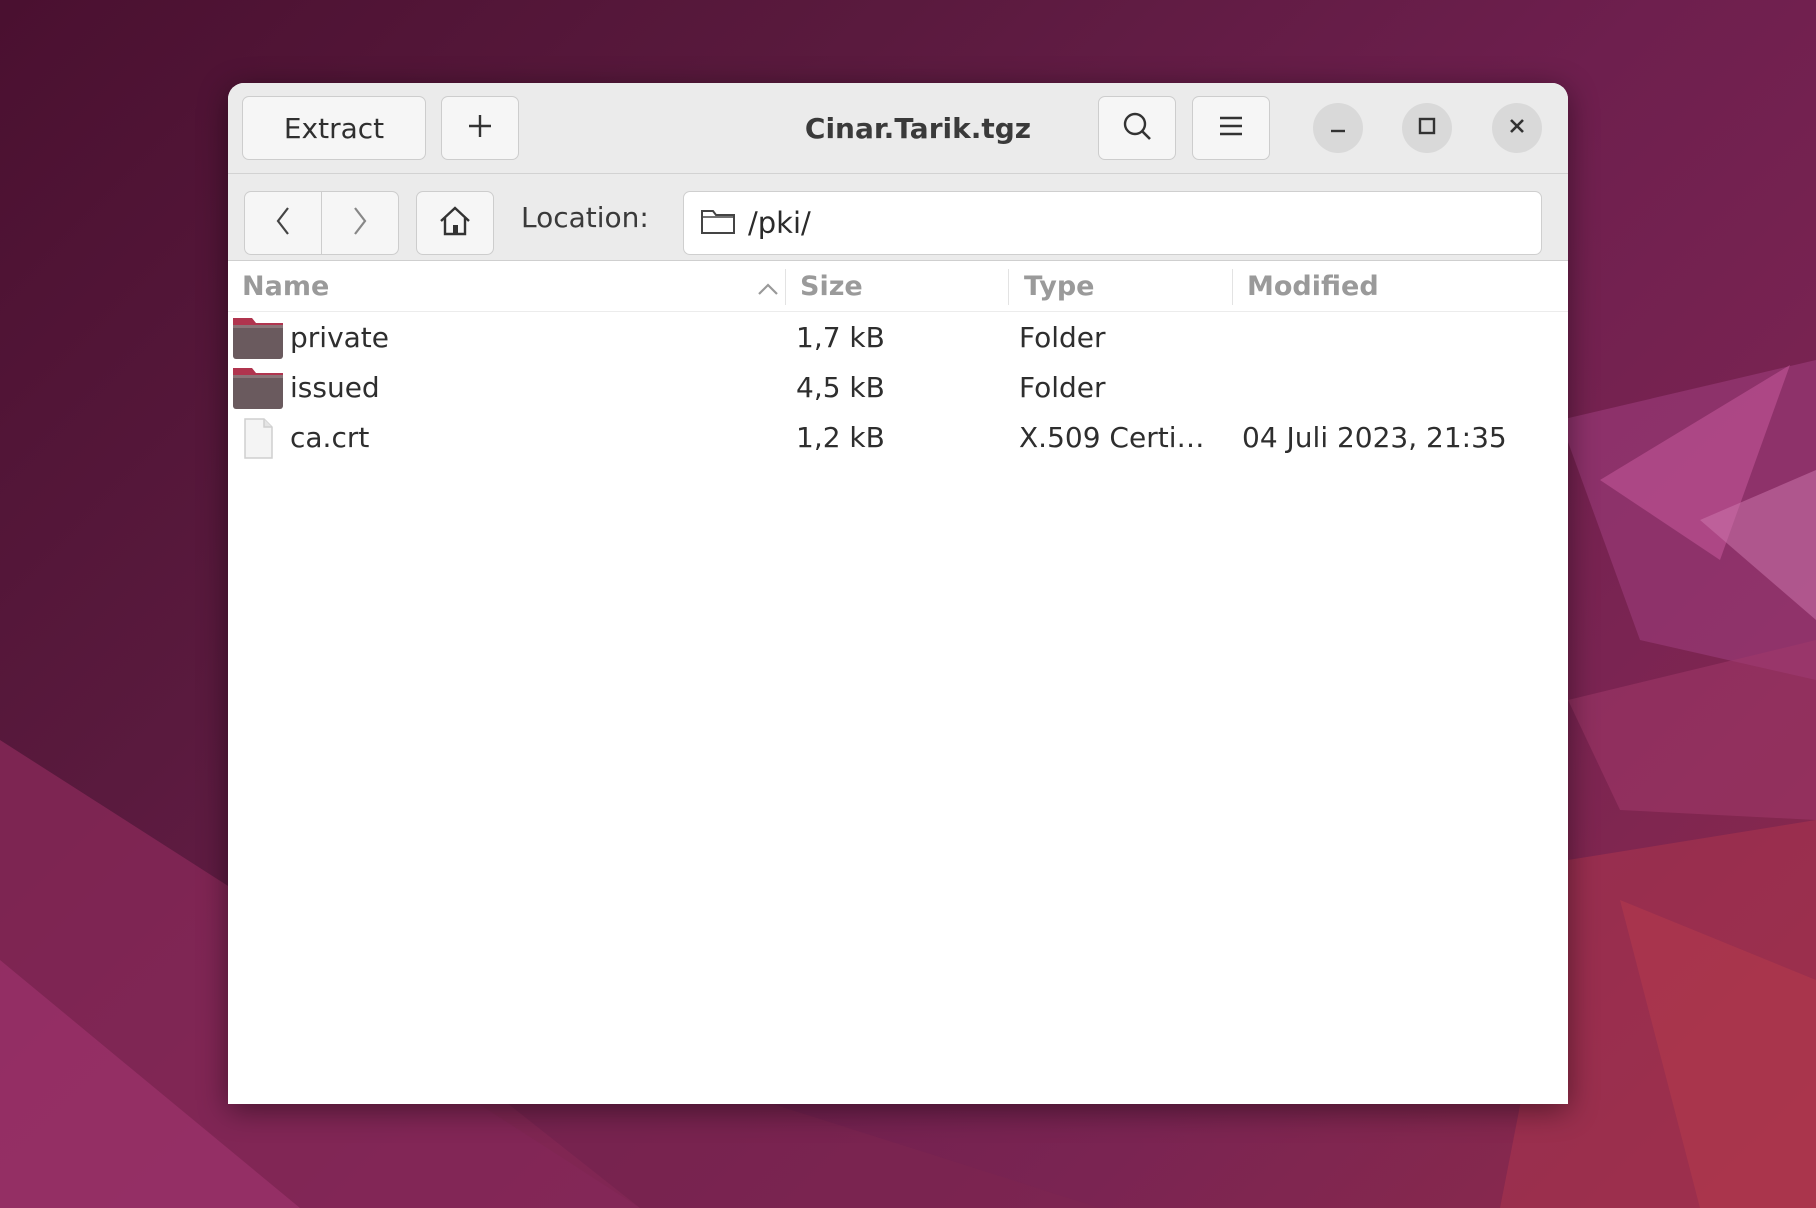 This screenshot has height=1208, width=1816. I want to click on column-type-label: Type, so click(1059, 286).